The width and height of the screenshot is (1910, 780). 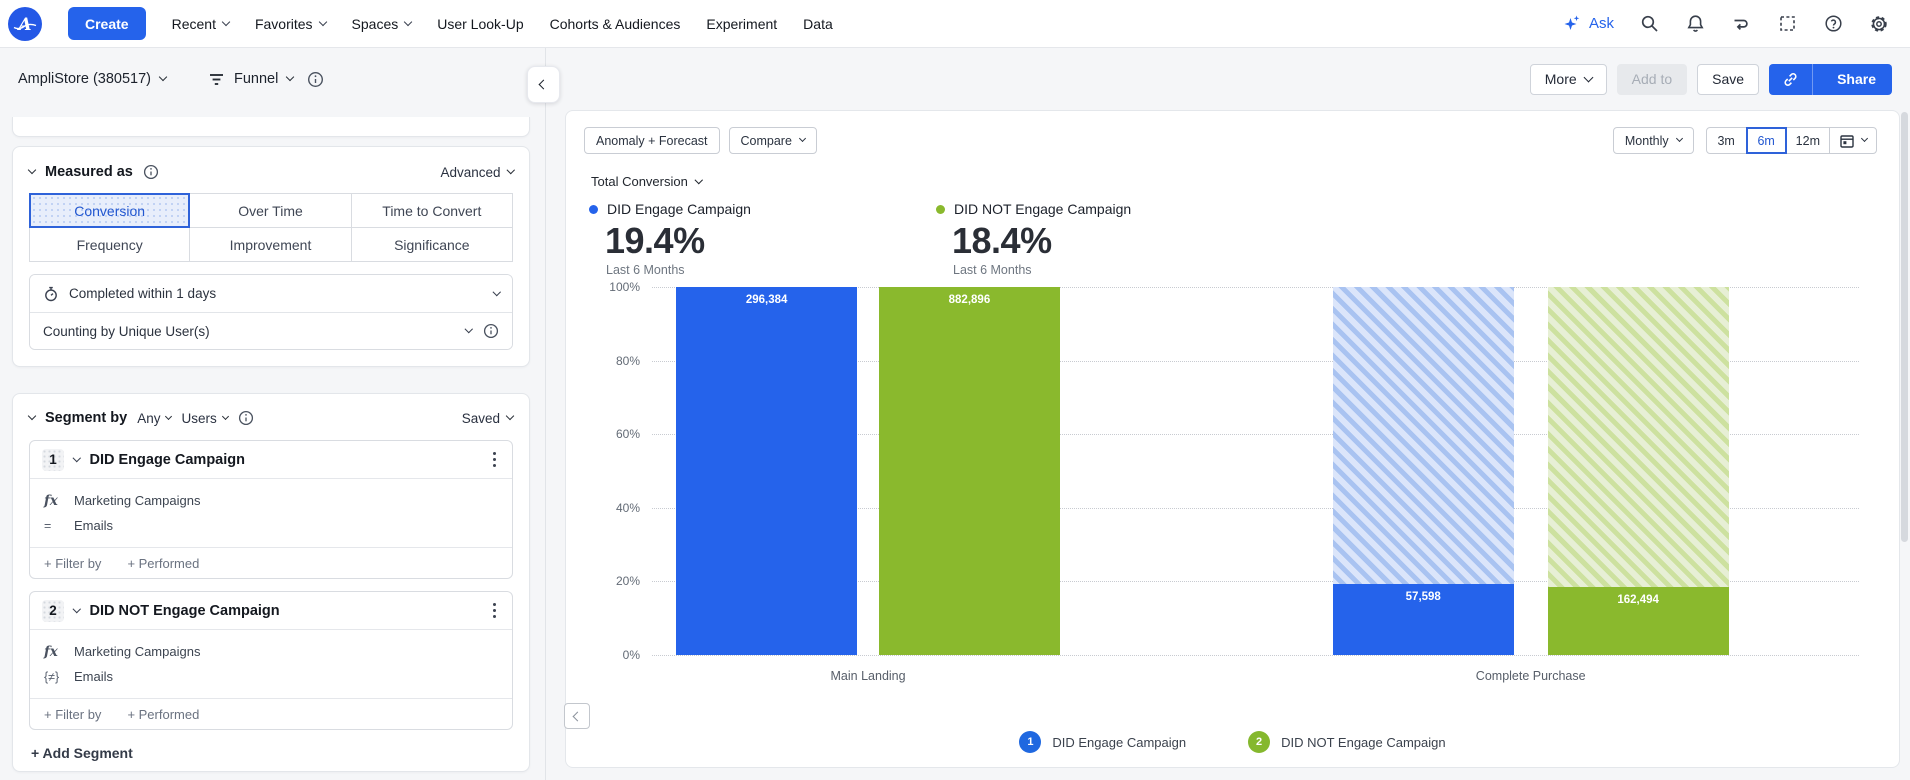 What do you see at coordinates (271, 562) in the screenshot?
I see `segment-1-footer: + Filter by + Performed` at bounding box center [271, 562].